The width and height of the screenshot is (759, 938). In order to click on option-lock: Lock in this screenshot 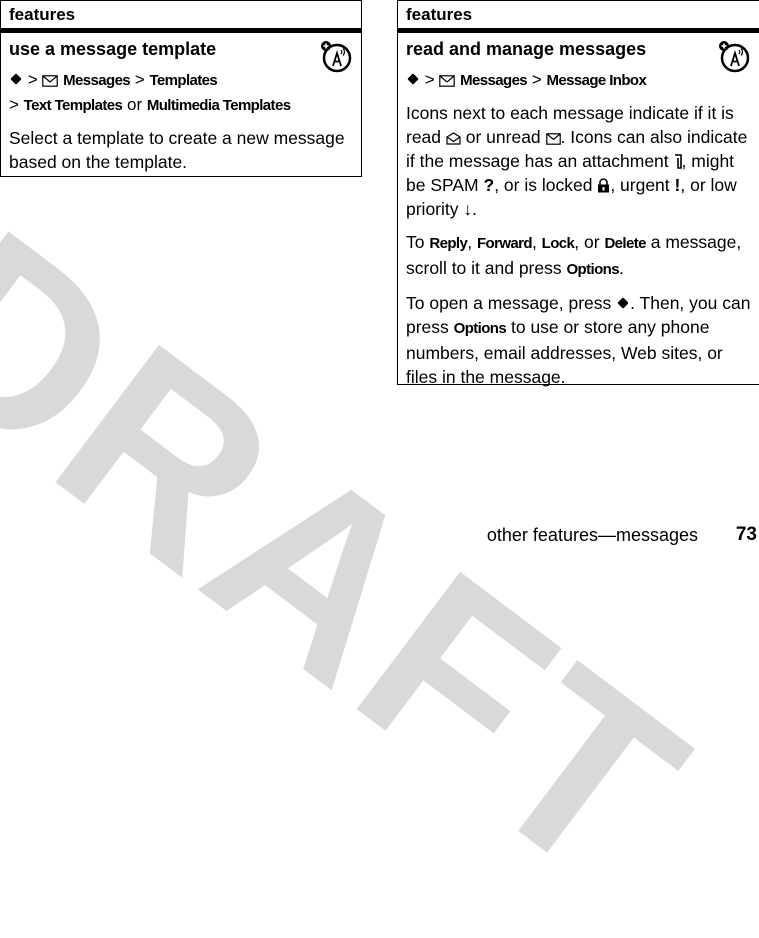, I will do `click(558, 243)`.